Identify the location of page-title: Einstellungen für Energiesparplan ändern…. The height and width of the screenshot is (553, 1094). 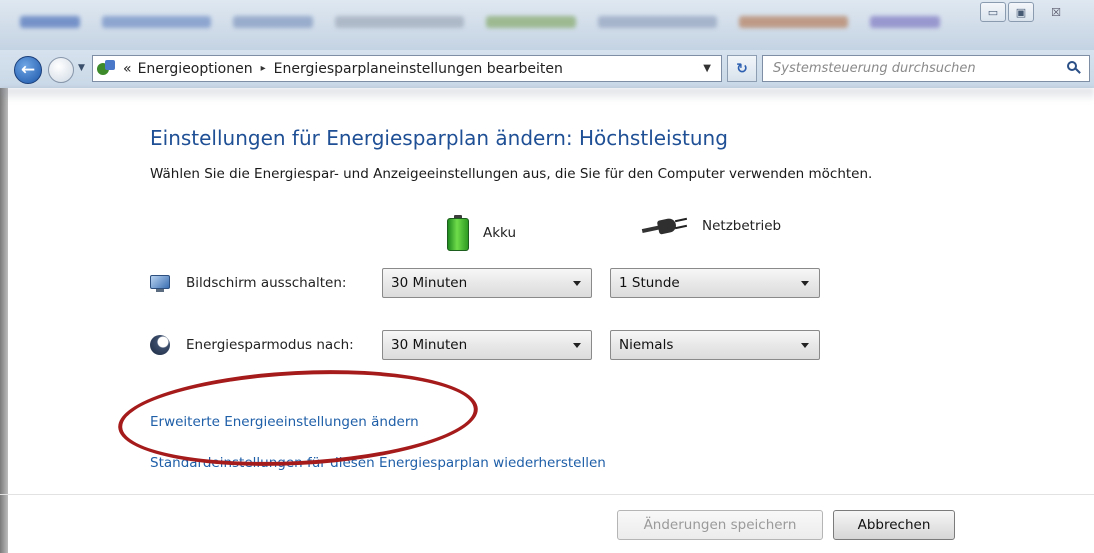
(439, 138).